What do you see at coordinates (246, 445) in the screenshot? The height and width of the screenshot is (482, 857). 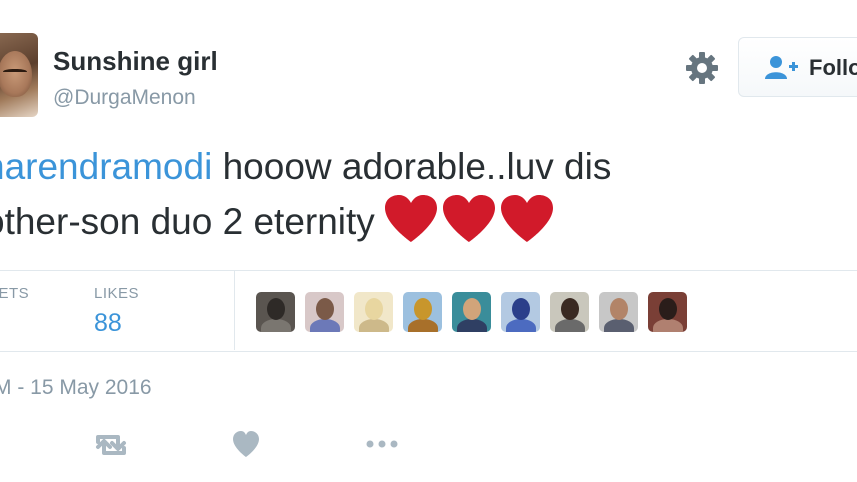 I see `heart-icon` at bounding box center [246, 445].